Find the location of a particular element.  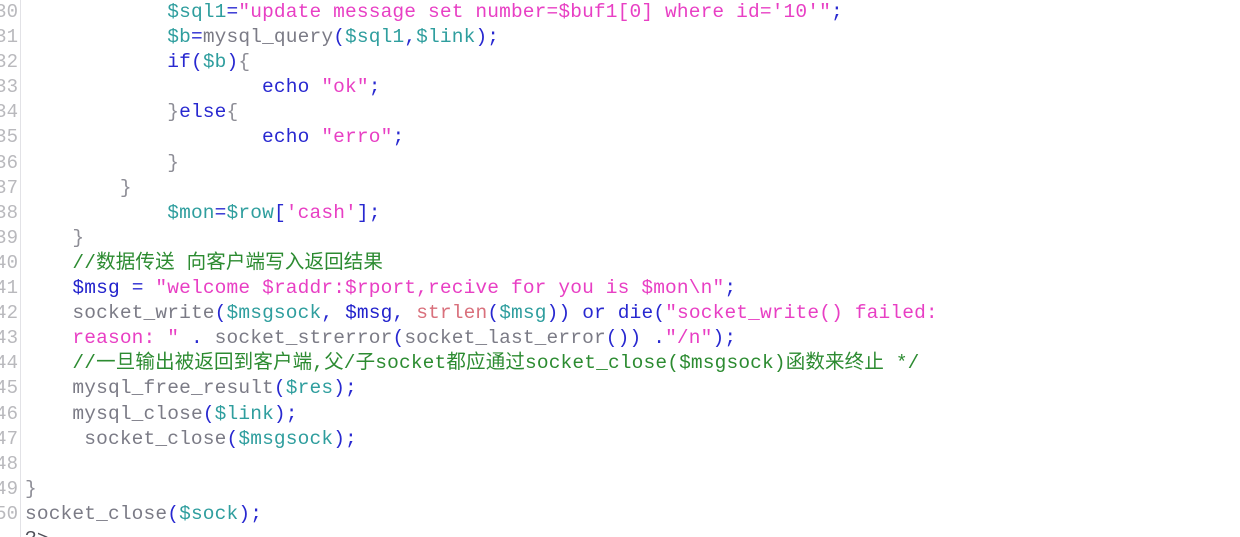

code-line is located at coordinates (632, 464).